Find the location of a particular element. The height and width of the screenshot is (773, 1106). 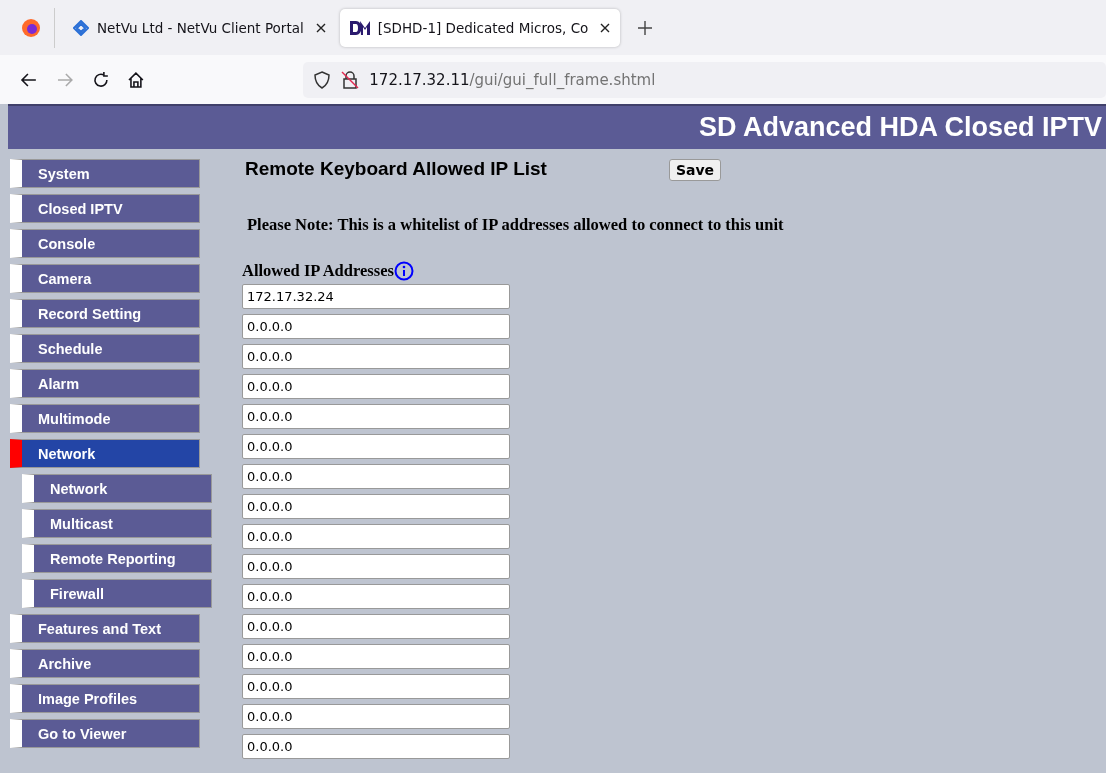

sidebar-item: Multimode is located at coordinates (105, 418).